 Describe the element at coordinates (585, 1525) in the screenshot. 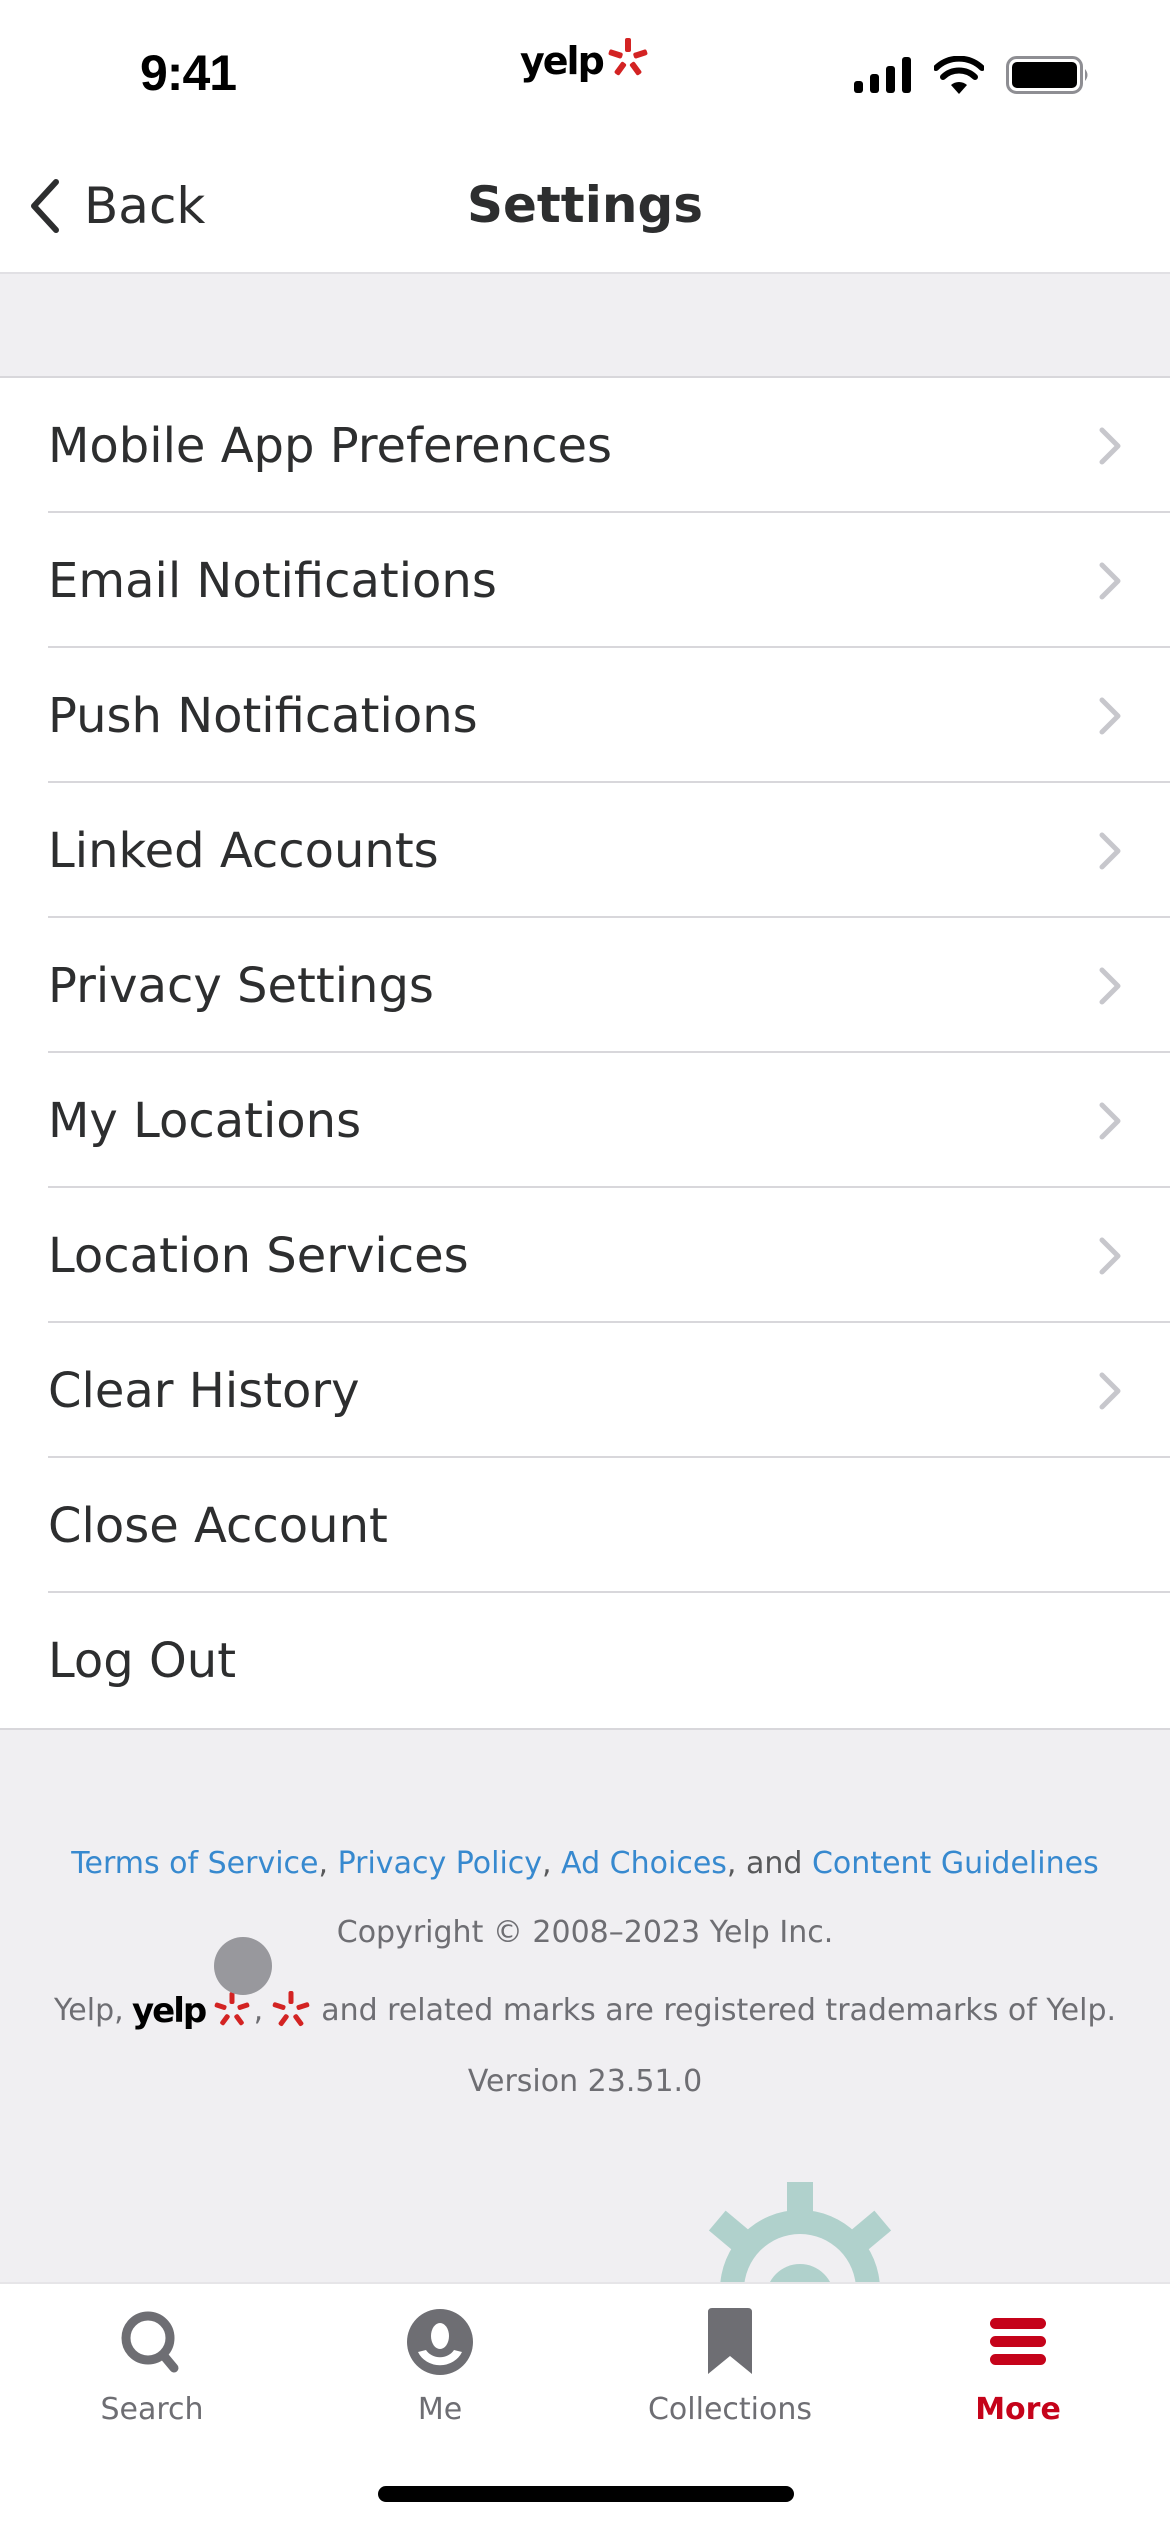

I see `settings-item-close-account: Close Account` at that location.